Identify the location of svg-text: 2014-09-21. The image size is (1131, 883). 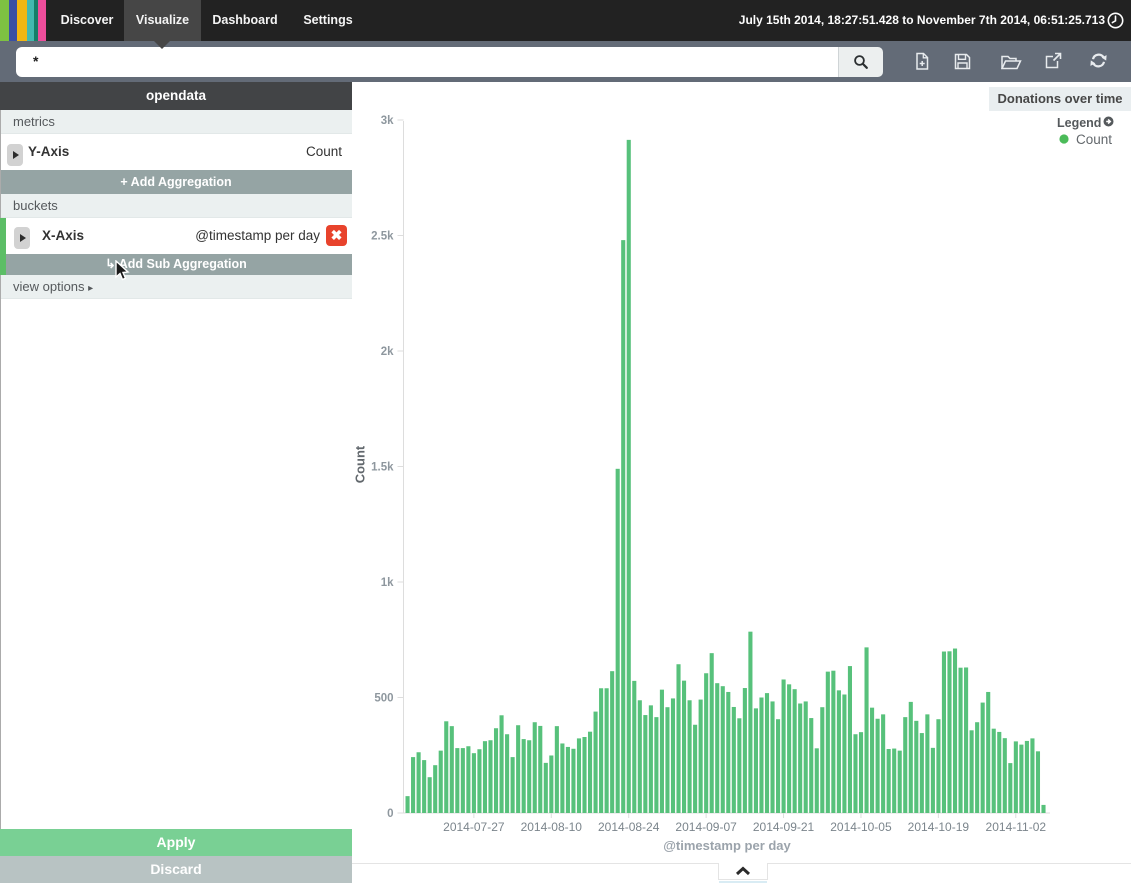
(784, 827).